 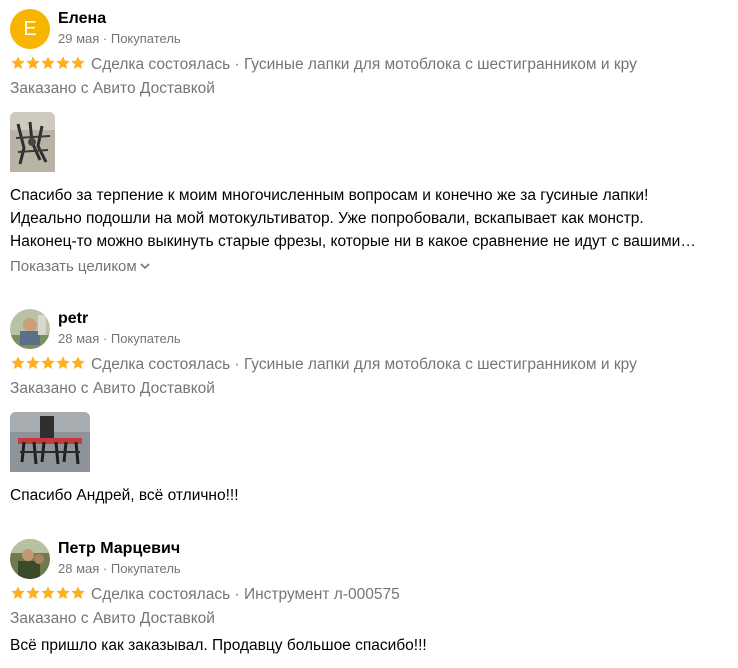 What do you see at coordinates (124, 495) in the screenshot?
I see `review-text-line: Спасибо Андрей, всё отлично!!!` at bounding box center [124, 495].